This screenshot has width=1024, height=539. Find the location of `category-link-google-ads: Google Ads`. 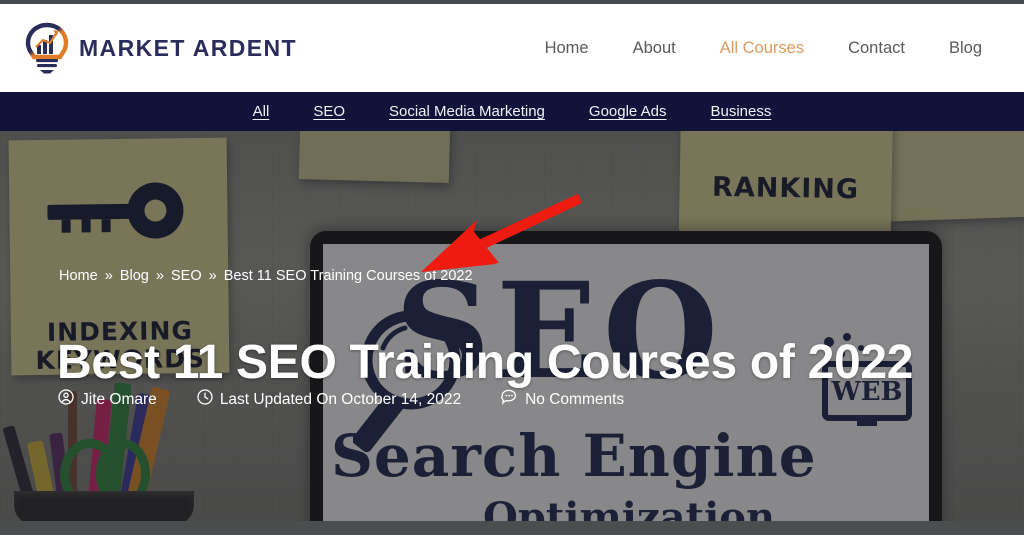

category-link-google-ads: Google Ads is located at coordinates (628, 111).